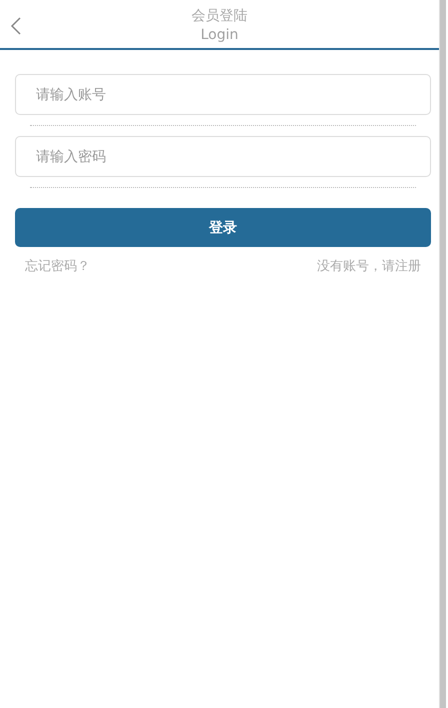 The width and height of the screenshot is (448, 708). What do you see at coordinates (223, 94) in the screenshot?
I see `account-field: 请输入账号` at bounding box center [223, 94].